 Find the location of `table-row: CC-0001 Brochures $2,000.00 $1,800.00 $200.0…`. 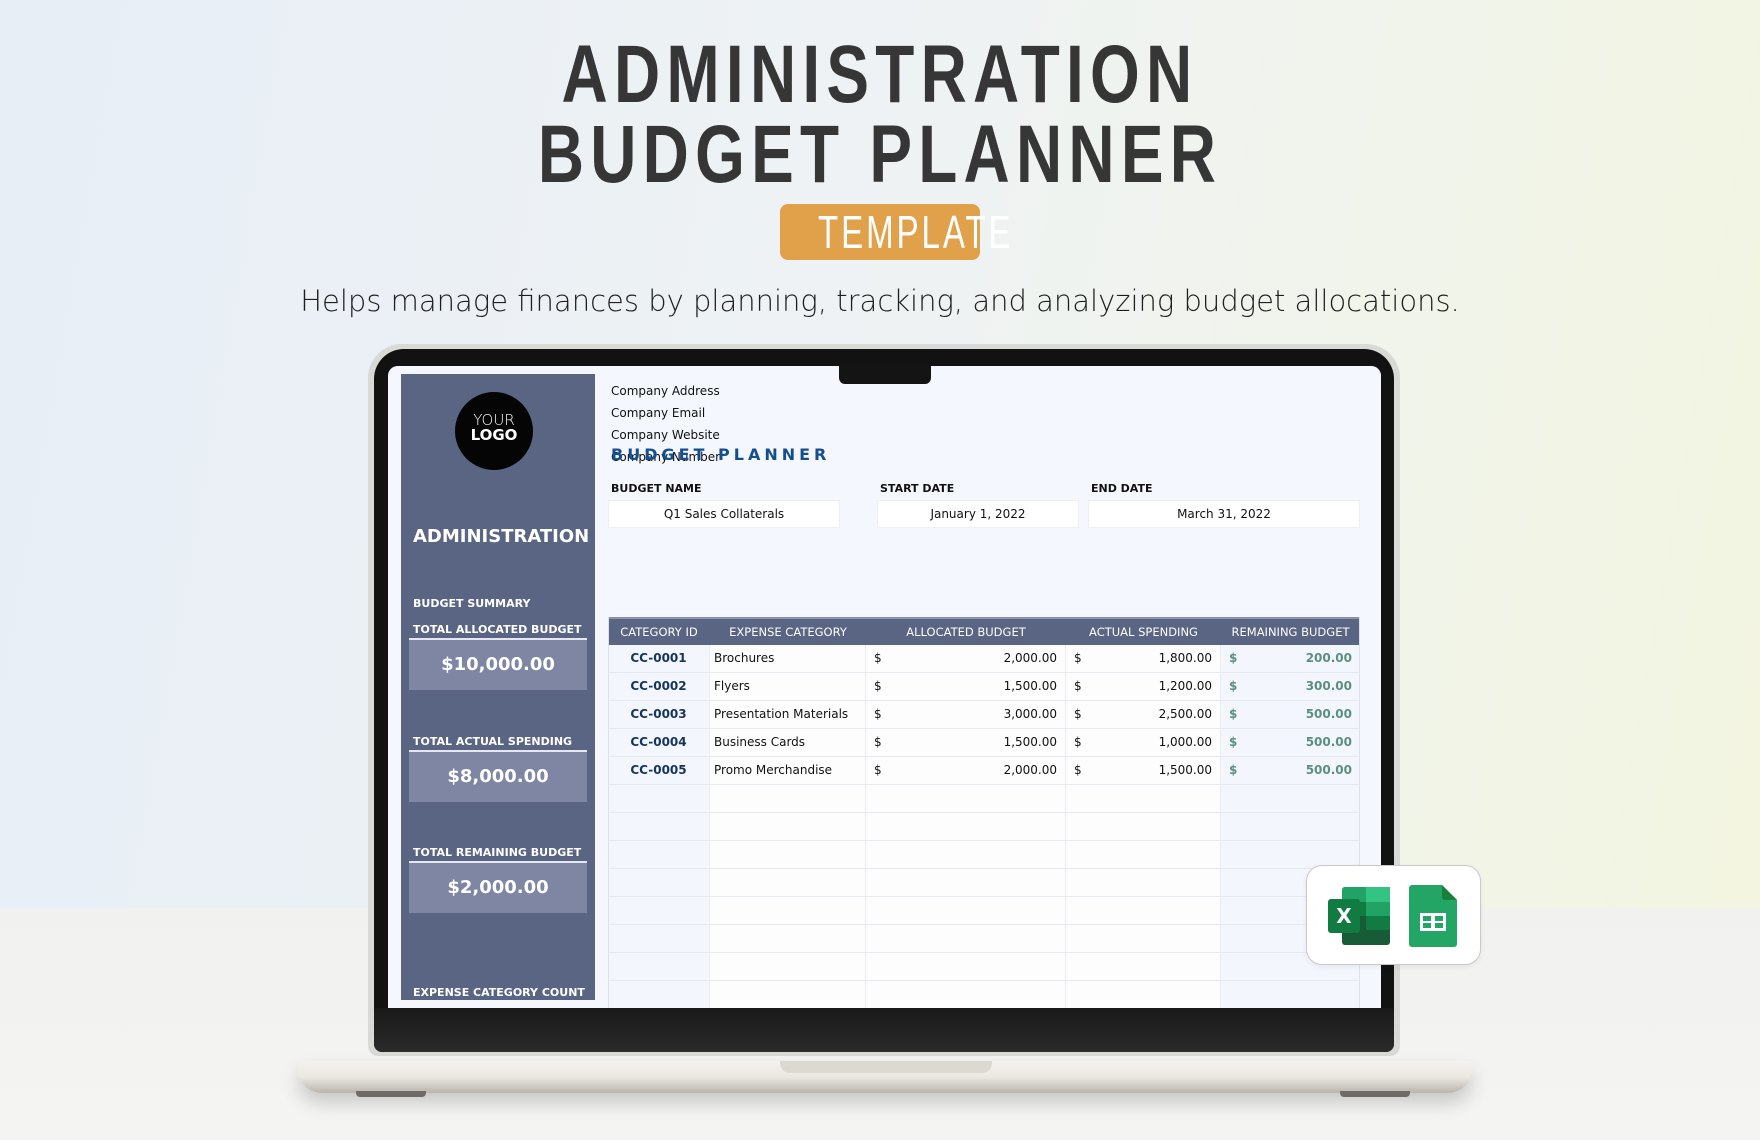

table-row: CC-0001 Brochures $2,000.00 $1,800.00 $200.0… is located at coordinates (984, 659).